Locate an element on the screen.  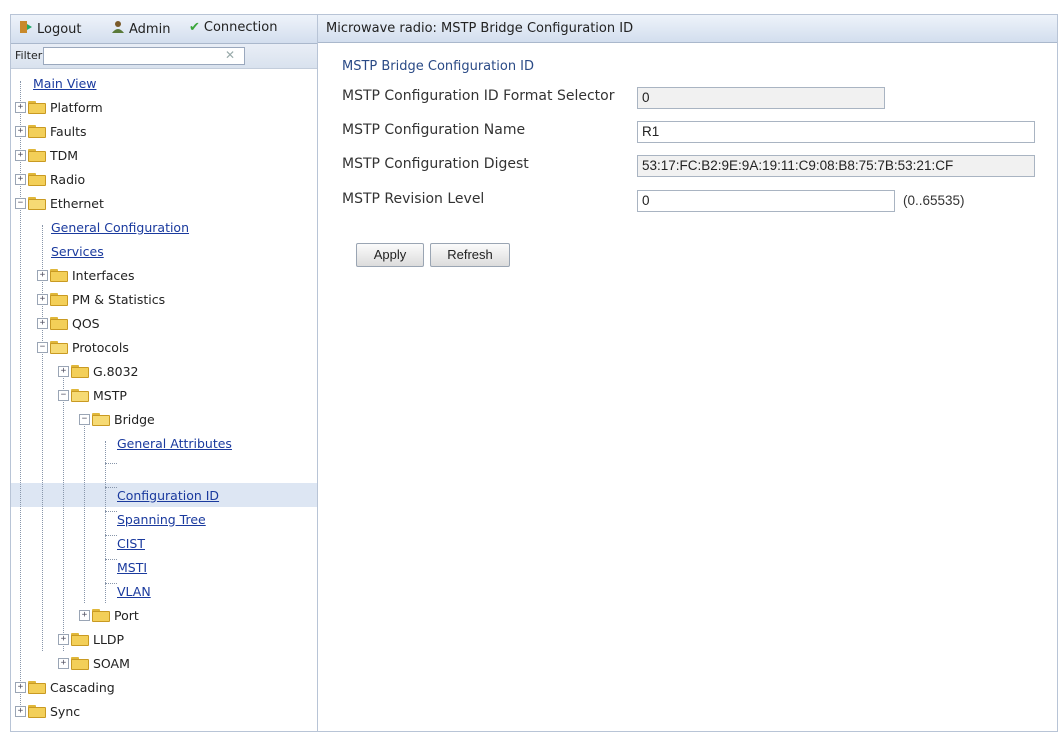
revision-level-input: 0 is located at coordinates (766, 201).